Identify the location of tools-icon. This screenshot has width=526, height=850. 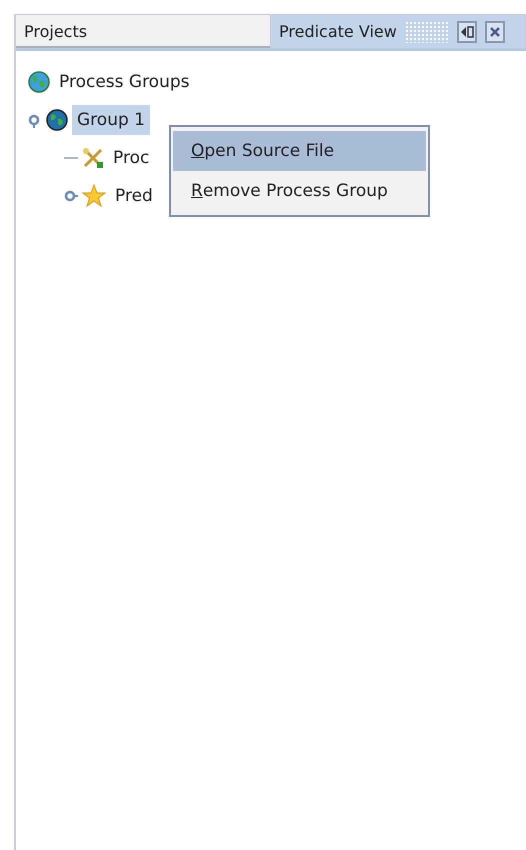
(93, 158).